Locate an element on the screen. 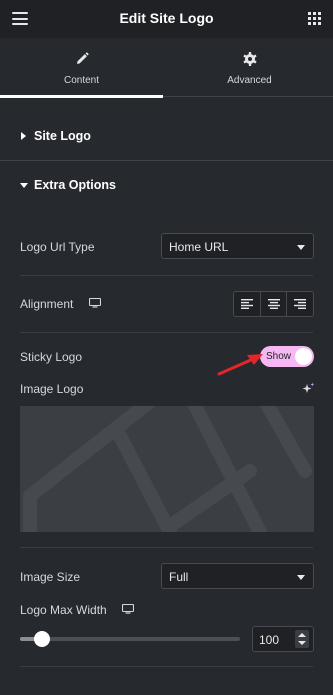 The height and width of the screenshot is (695, 333). logo-max-width-input: 100 is located at coordinates (283, 639).